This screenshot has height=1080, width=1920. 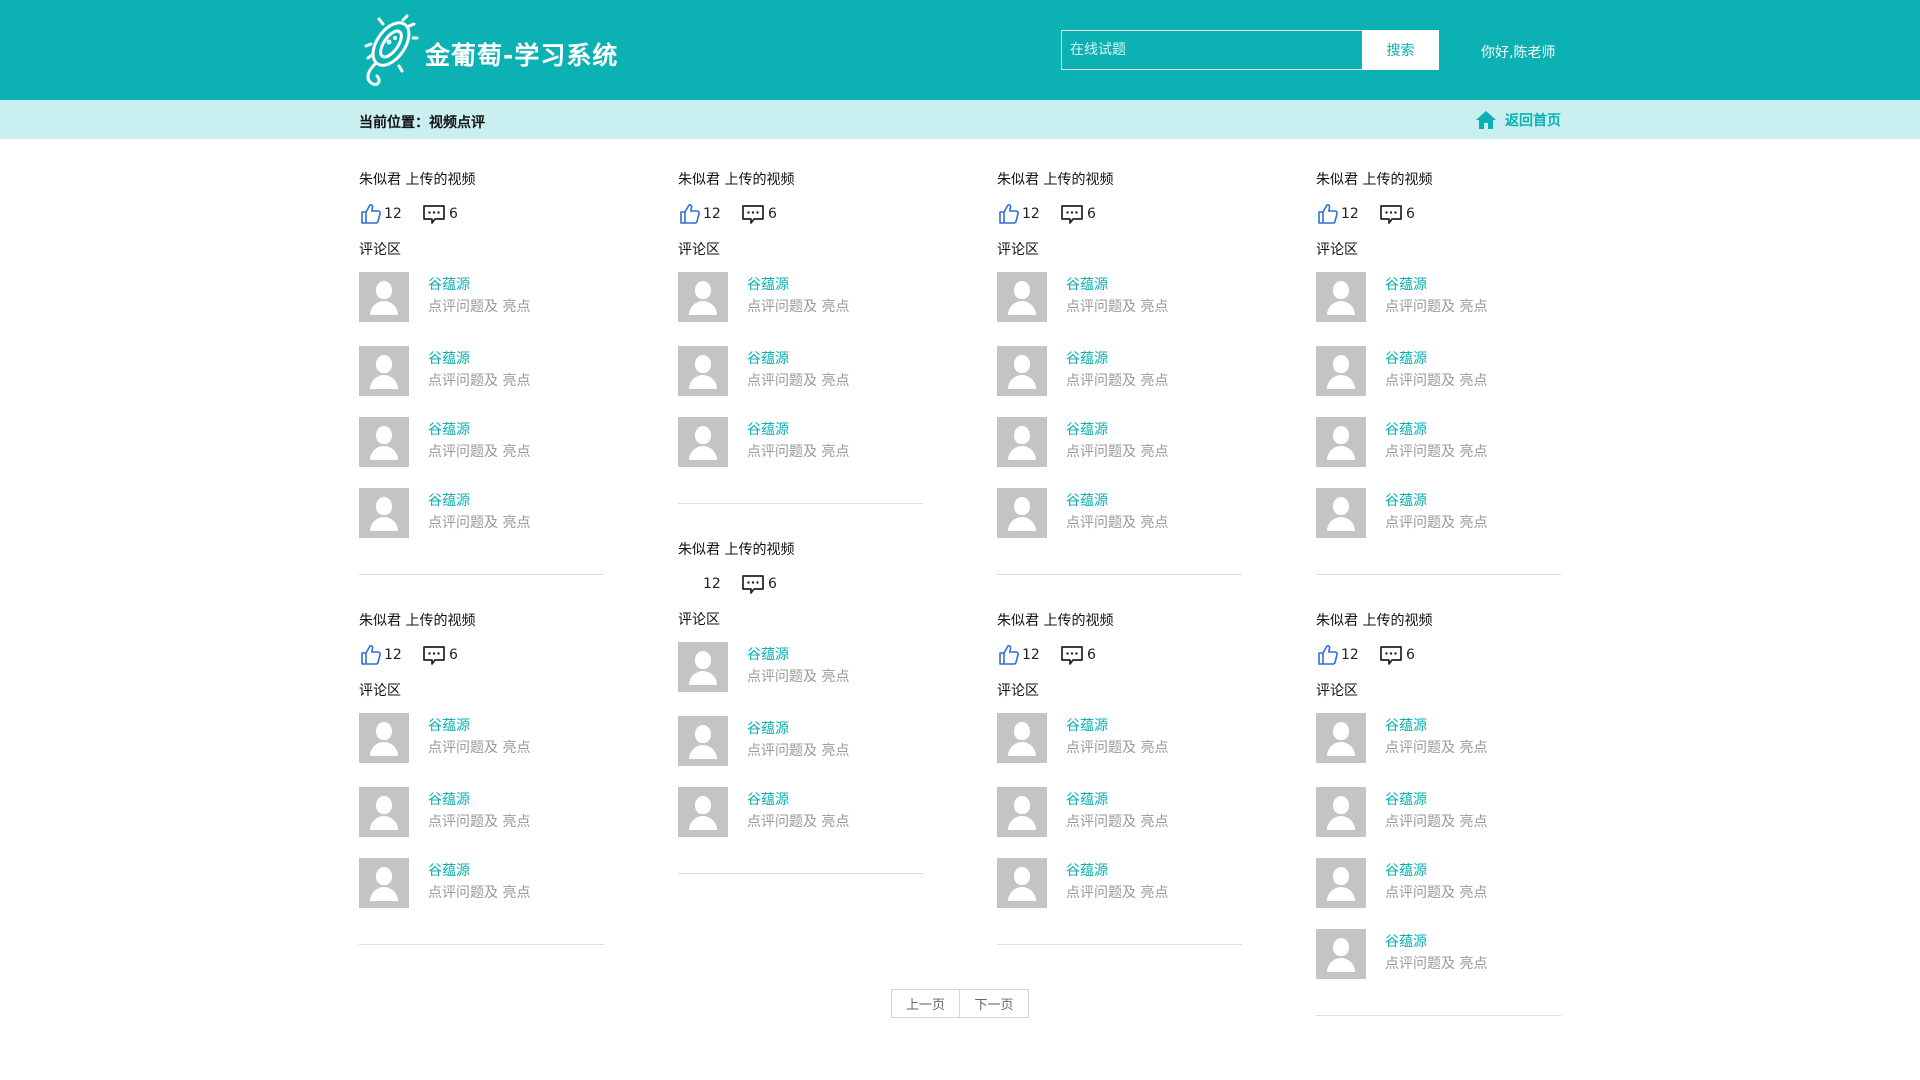 What do you see at coordinates (1518, 120) in the screenshot?
I see `home-link: 返回首页` at bounding box center [1518, 120].